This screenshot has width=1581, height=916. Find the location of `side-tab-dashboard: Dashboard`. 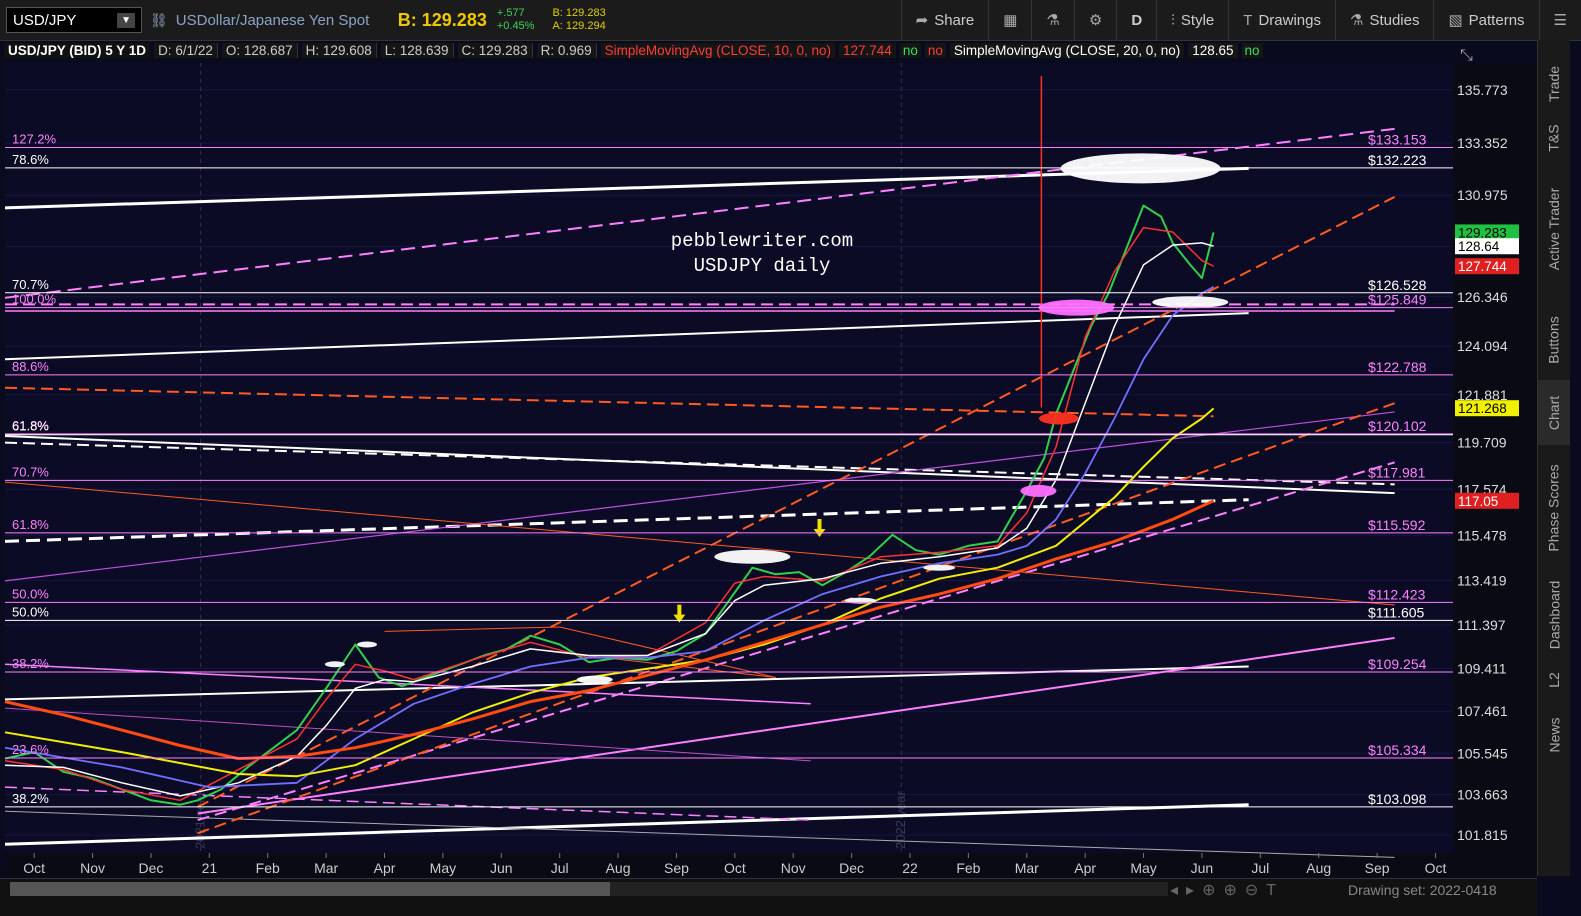

side-tab-dashboard: Dashboard is located at coordinates (1554, 615).